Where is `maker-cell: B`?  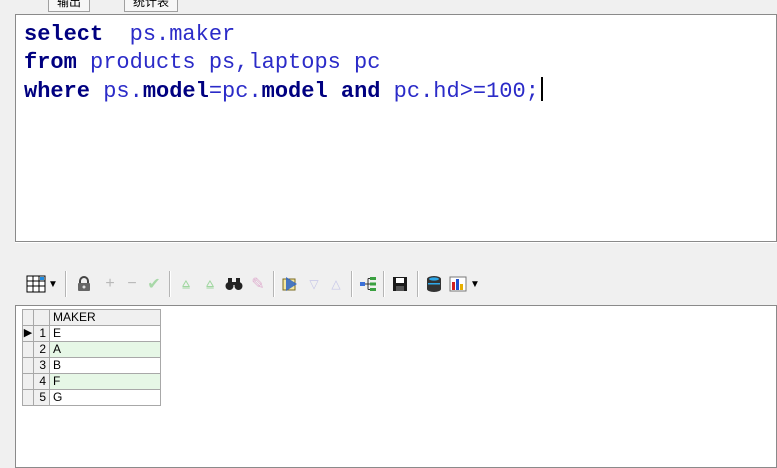 maker-cell: B is located at coordinates (105, 365).